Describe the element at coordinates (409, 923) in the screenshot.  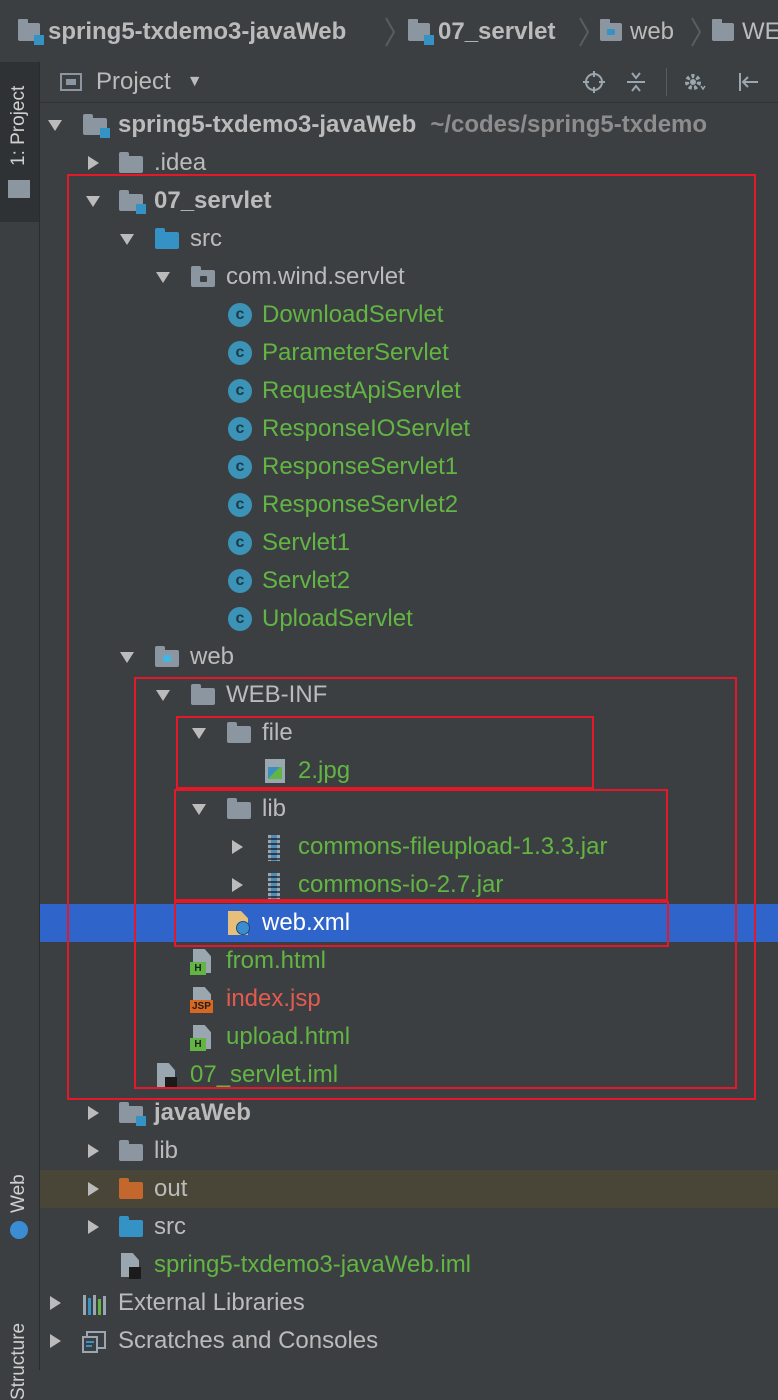
I see `tree-item-web-xml: web.xml` at that location.